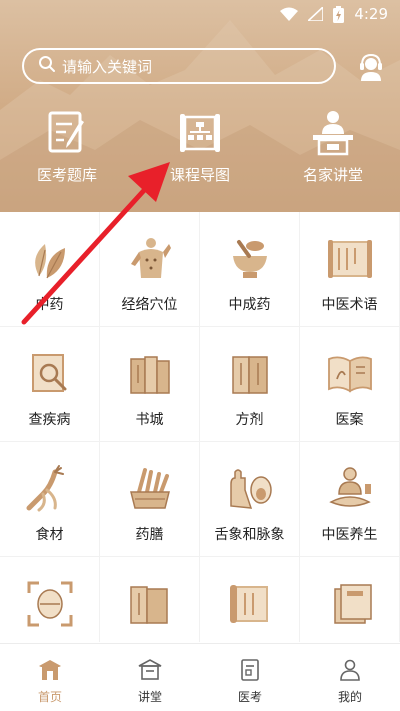  I want to click on nav-lectures: 讲堂, so click(150, 677).